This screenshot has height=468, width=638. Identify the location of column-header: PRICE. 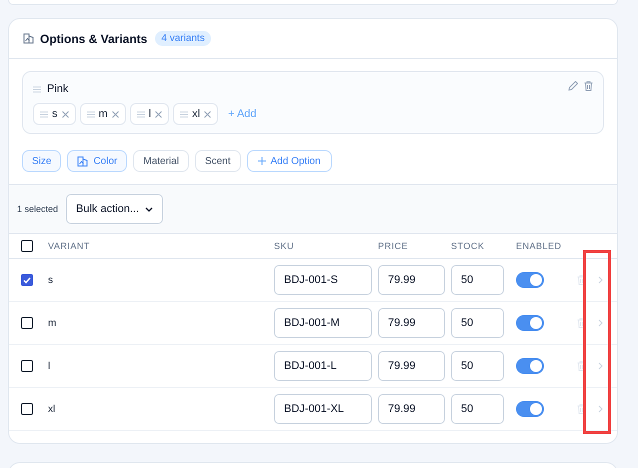
(394, 246).